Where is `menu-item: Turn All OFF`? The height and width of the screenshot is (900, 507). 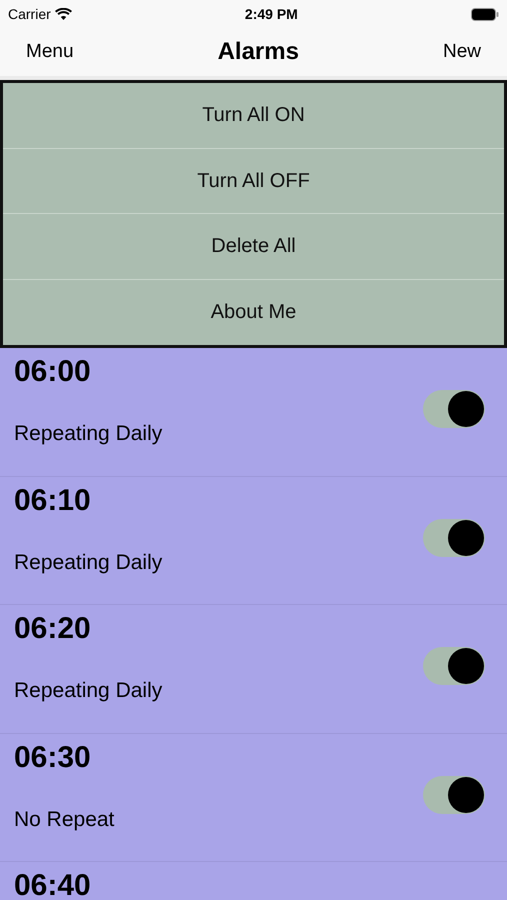 menu-item: Turn All OFF is located at coordinates (253, 181).